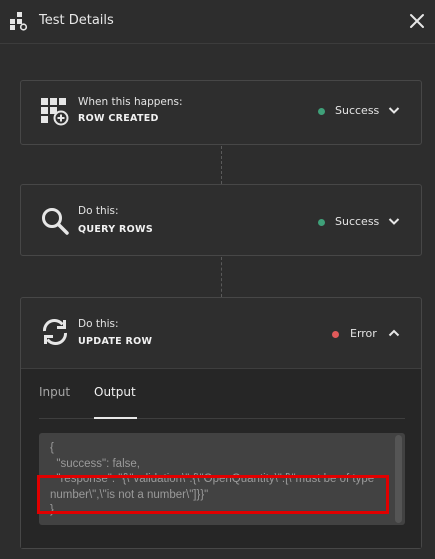 This screenshot has width=435, height=559. Describe the element at coordinates (417, 21) in the screenshot. I see `close-icon` at that location.